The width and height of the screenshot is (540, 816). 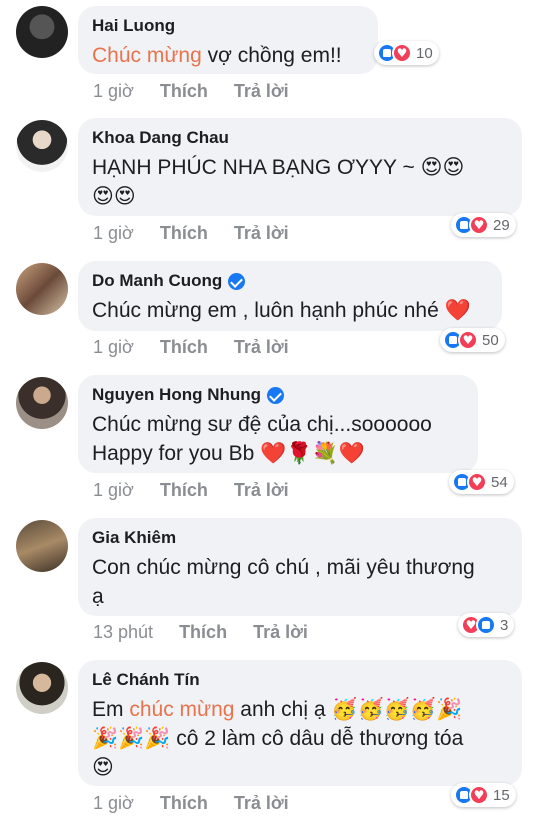 What do you see at coordinates (300, 138) in the screenshot?
I see `commenter-name: Khoa Dang Chau` at bounding box center [300, 138].